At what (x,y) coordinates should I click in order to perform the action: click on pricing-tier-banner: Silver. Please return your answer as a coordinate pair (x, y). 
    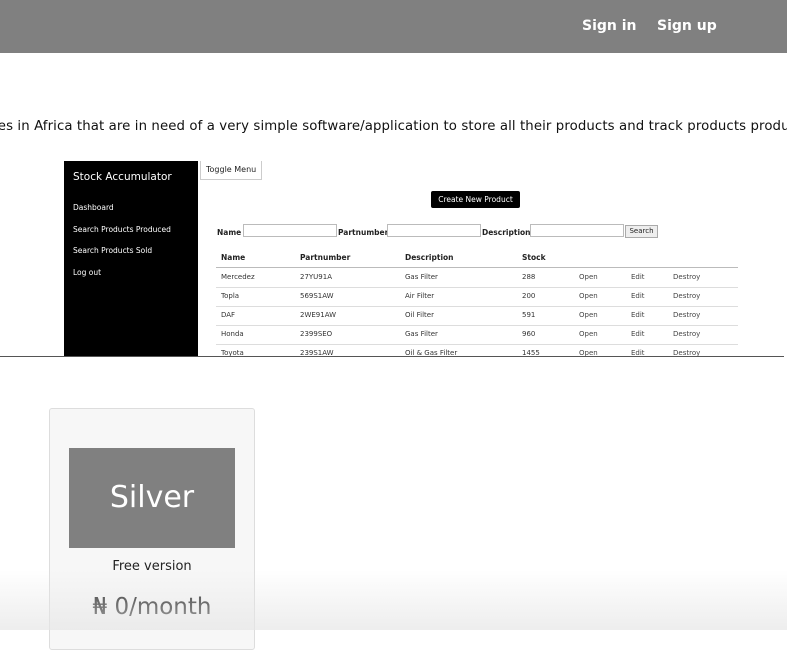
    Looking at the image, I should click on (152, 498).